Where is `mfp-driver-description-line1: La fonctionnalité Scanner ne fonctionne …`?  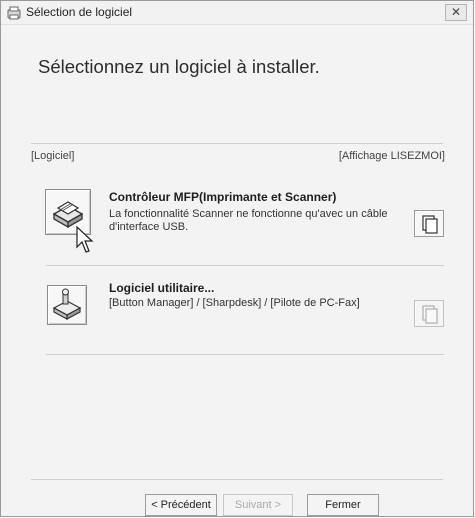
mfp-driver-description-line1: La fonctionnalité Scanner ne fonctionne … is located at coordinates (248, 214).